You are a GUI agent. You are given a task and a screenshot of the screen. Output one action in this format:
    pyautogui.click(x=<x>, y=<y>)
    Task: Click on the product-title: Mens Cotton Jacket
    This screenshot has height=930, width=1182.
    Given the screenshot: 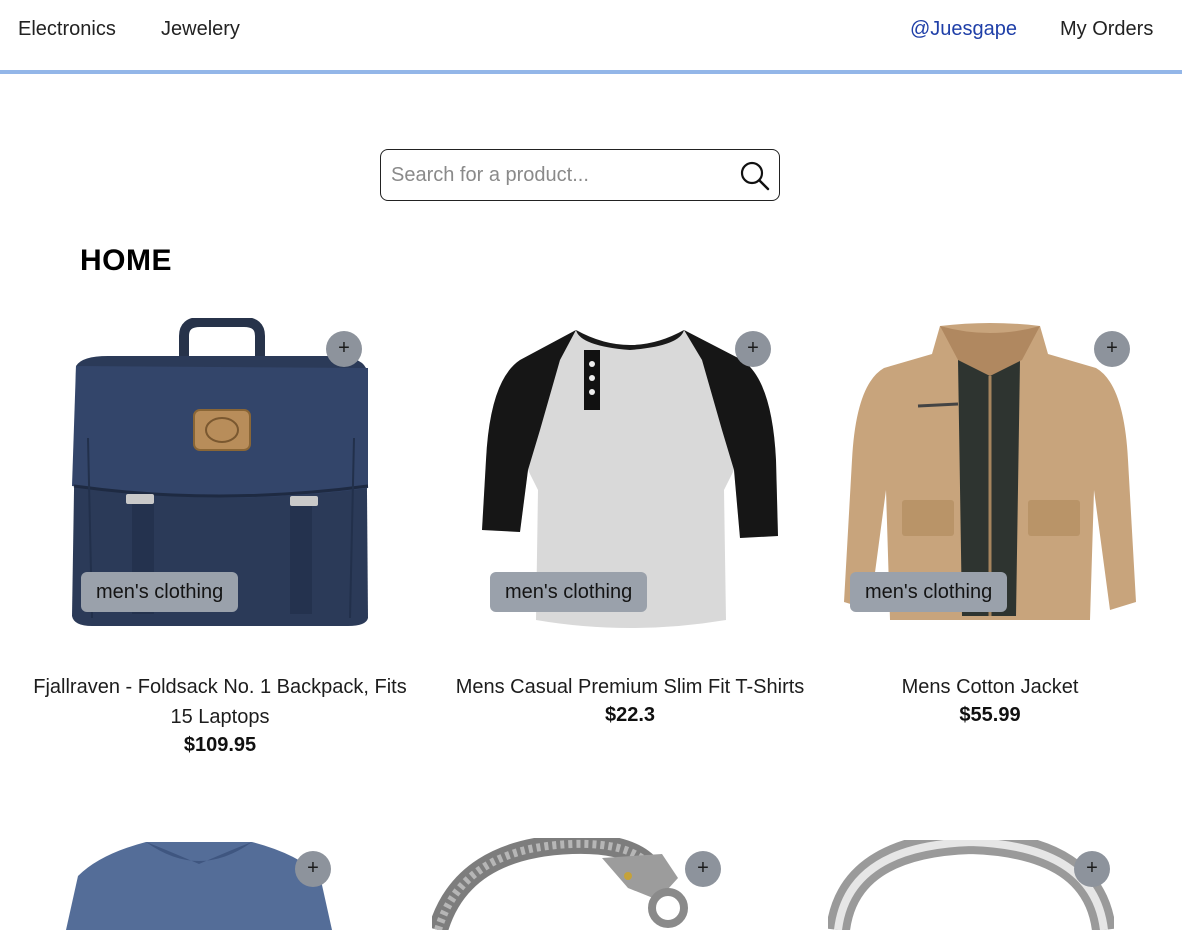 What is the action you would take?
    pyautogui.click(x=986, y=687)
    